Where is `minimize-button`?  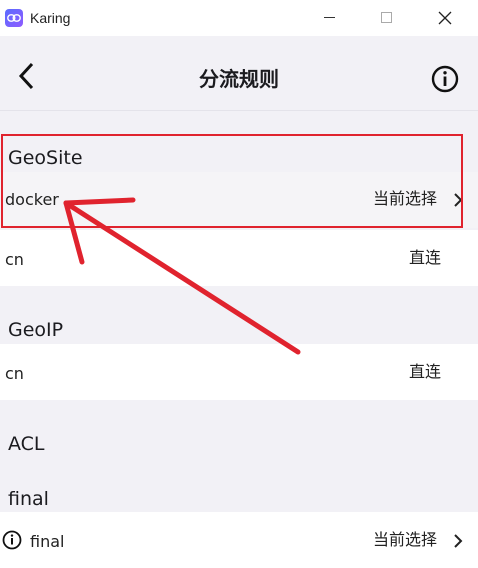 minimize-button is located at coordinates (330, 18).